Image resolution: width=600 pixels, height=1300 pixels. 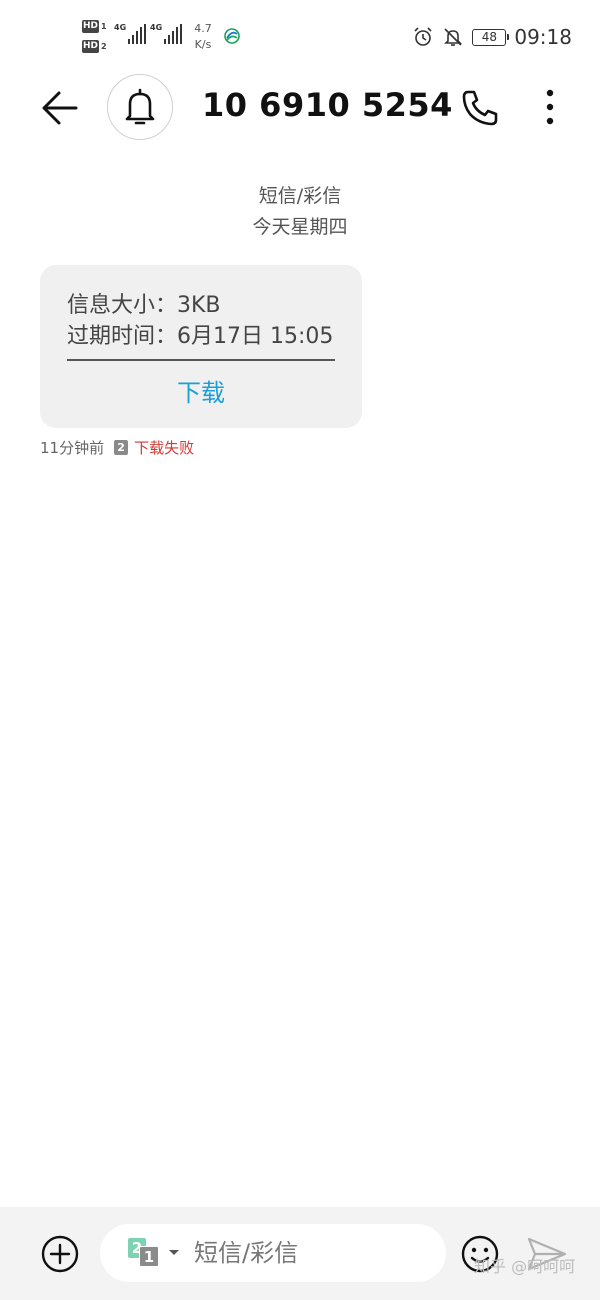 What do you see at coordinates (232, 36) in the screenshot?
I see `carrier-logo-icon` at bounding box center [232, 36].